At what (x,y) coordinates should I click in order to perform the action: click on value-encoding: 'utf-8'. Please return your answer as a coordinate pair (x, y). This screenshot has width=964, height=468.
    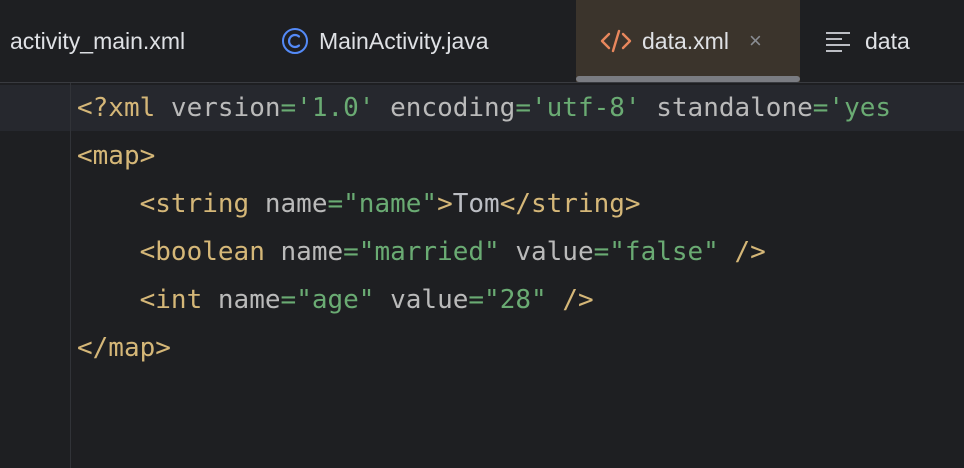
    Looking at the image, I should click on (586, 108).